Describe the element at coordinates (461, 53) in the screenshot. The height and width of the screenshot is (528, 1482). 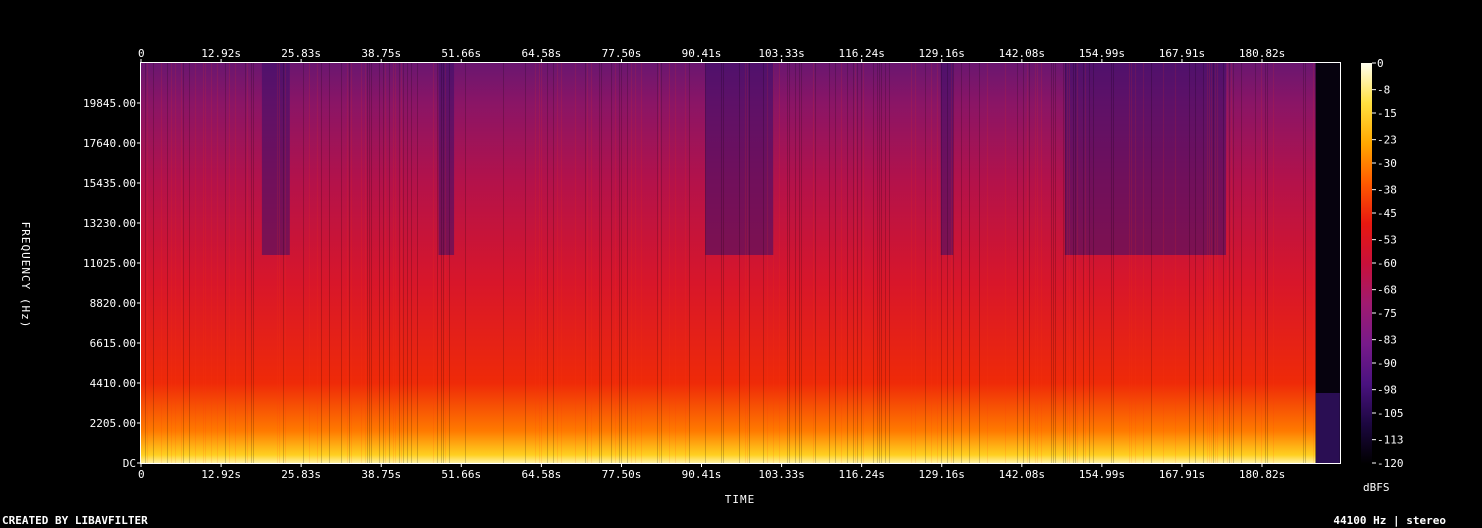
I see `x-tick-label: 51.66s` at that location.